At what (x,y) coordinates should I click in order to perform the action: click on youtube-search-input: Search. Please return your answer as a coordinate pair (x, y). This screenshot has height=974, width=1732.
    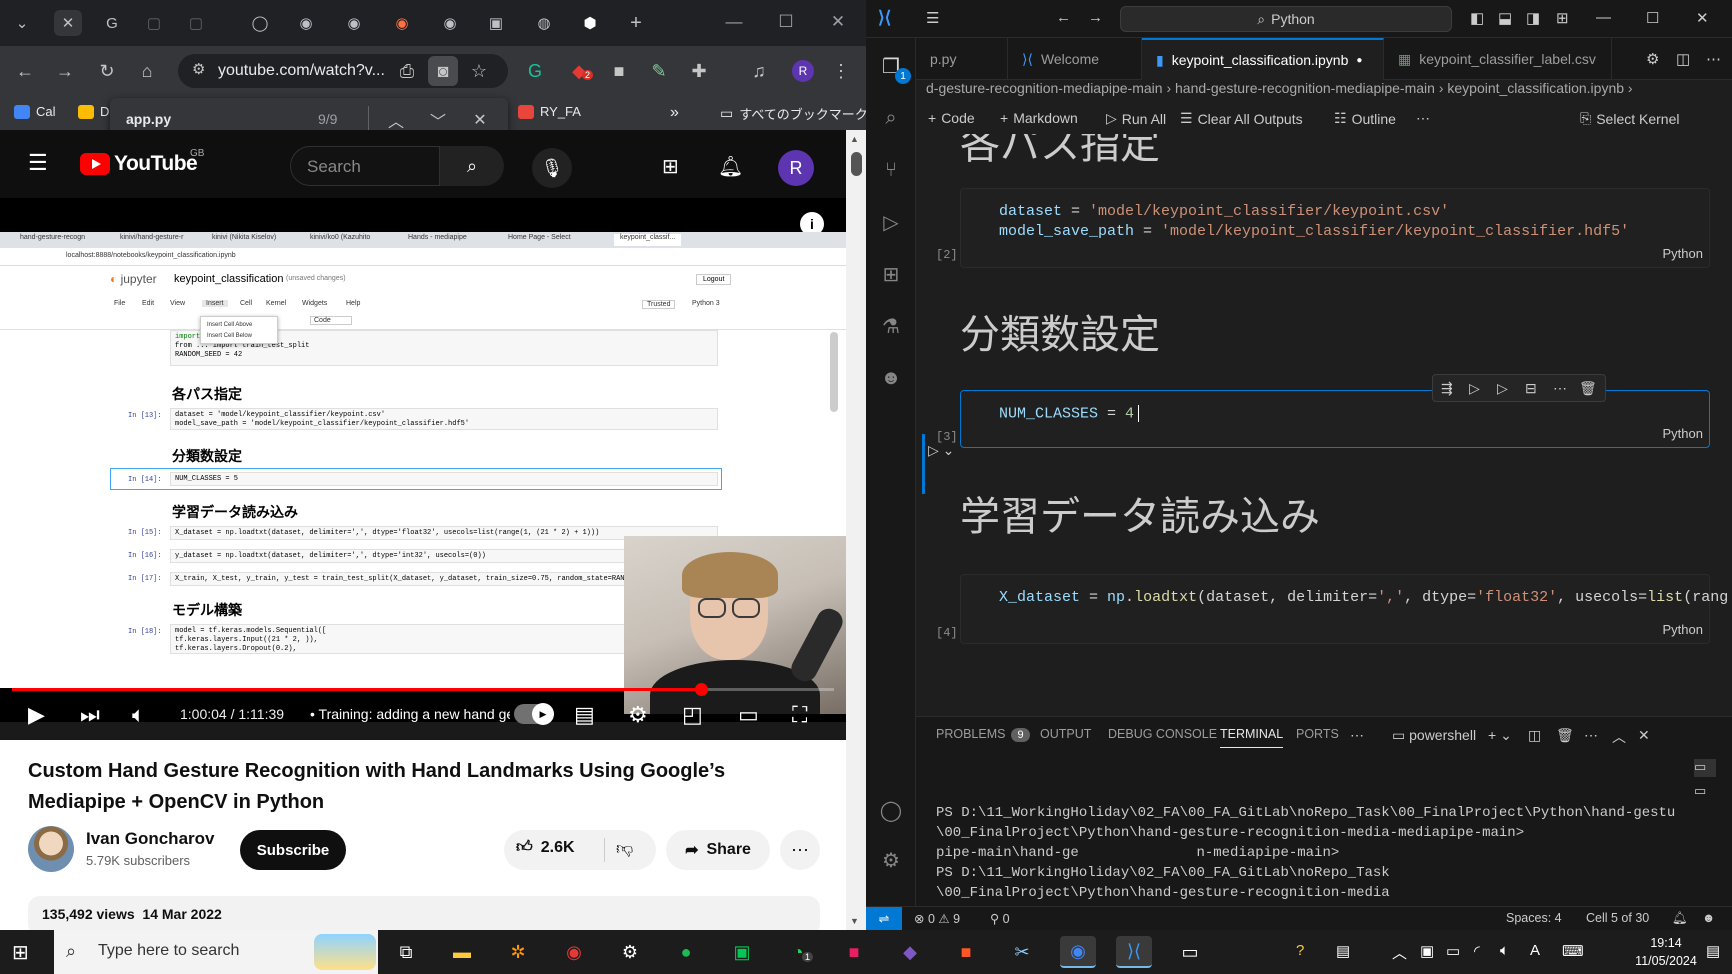
    Looking at the image, I should click on (365, 166).